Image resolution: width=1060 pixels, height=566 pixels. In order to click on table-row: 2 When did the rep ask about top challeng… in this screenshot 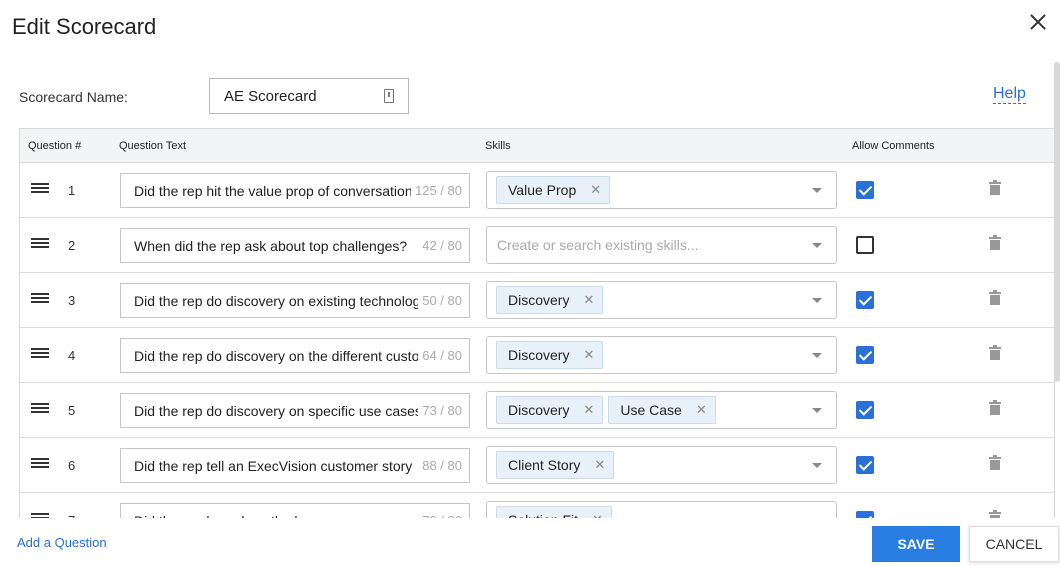, I will do `click(537, 245)`.